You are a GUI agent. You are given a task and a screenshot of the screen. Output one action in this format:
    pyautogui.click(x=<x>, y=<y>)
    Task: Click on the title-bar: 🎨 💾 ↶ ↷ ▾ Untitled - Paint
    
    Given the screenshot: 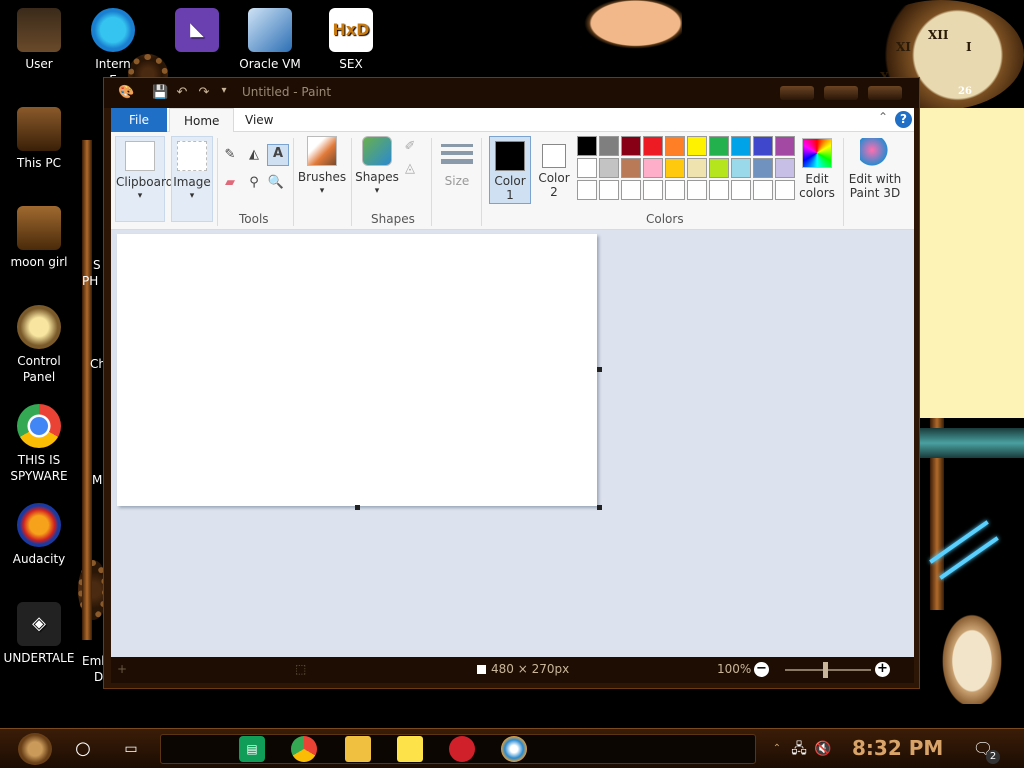 What is the action you would take?
    pyautogui.click(x=511, y=93)
    